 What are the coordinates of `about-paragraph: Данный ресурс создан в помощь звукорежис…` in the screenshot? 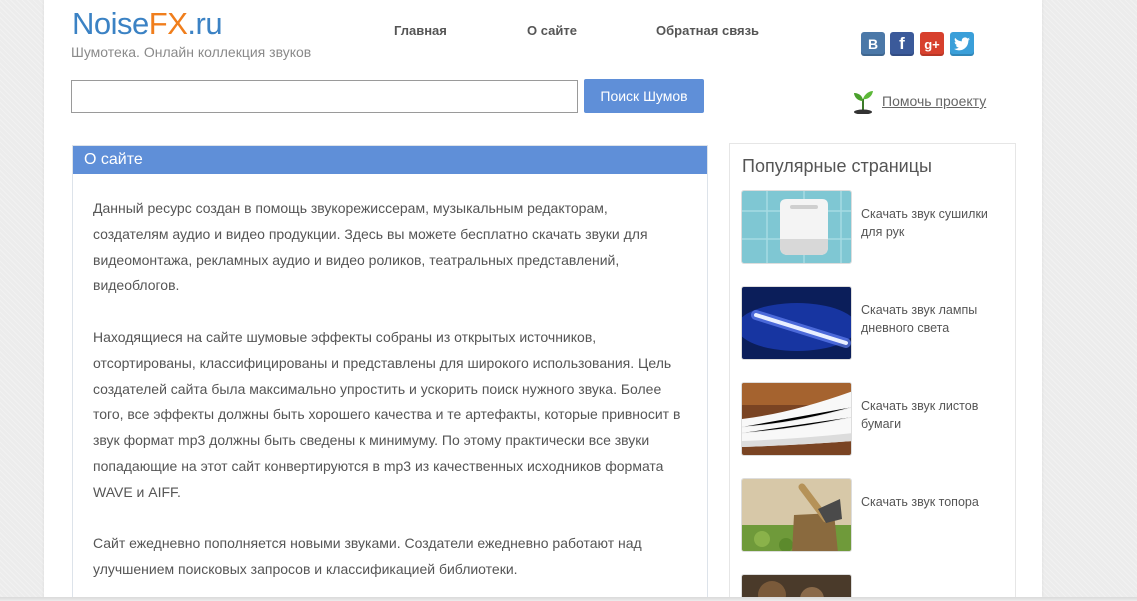 It's located at (370, 247).